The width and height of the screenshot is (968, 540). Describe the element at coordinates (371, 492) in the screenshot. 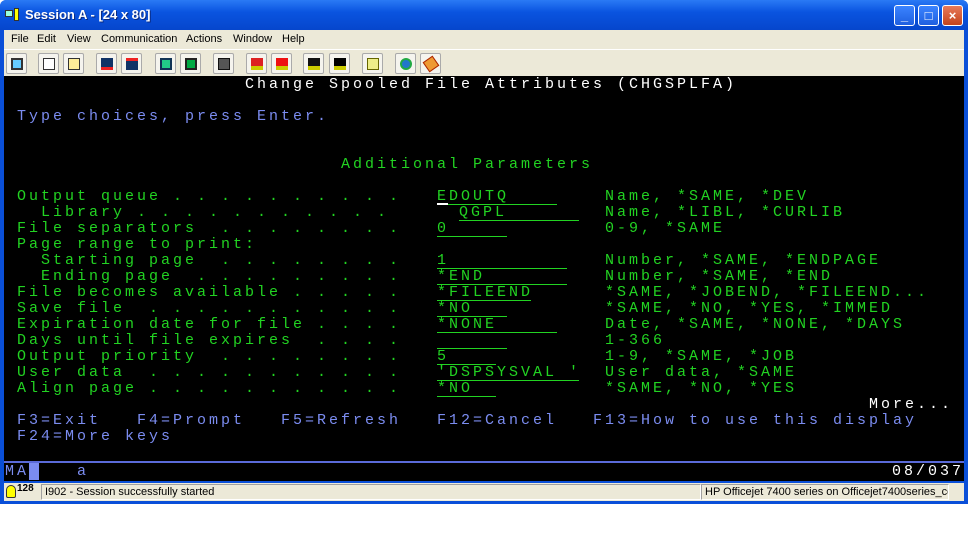

I see `status-message: I902 - Session successfully started` at that location.